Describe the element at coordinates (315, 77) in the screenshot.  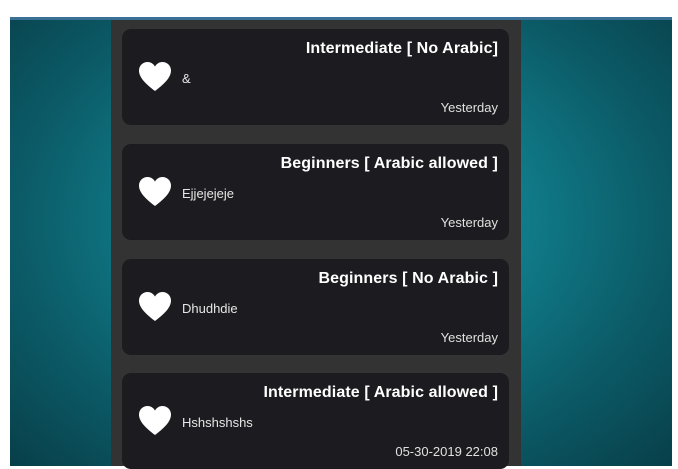
I see `message-card: Intermediate [ No Arabic] & Yesterday` at that location.